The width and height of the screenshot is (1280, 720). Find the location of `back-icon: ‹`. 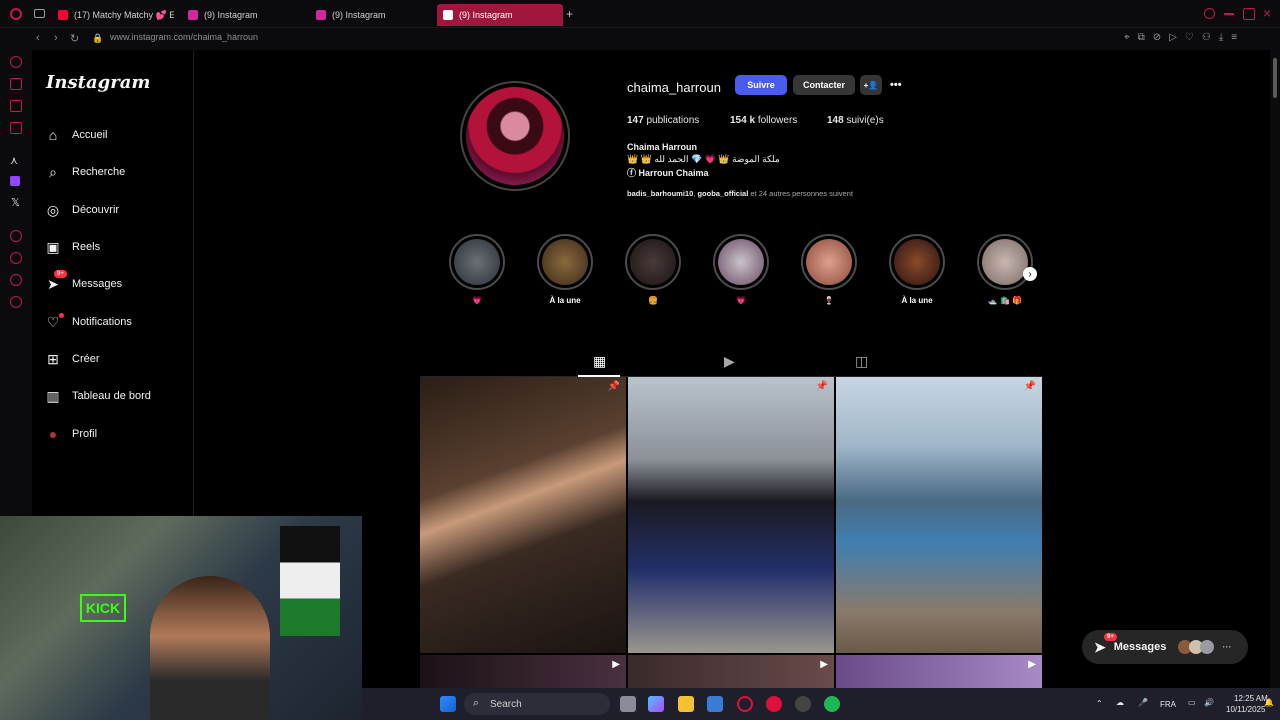

back-icon: ‹ is located at coordinates (38, 38).